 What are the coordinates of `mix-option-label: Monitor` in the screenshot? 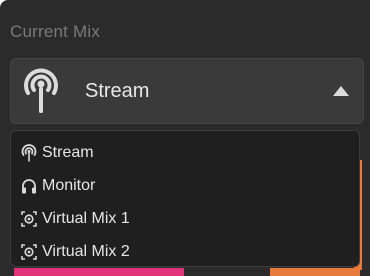 It's located at (69, 185).